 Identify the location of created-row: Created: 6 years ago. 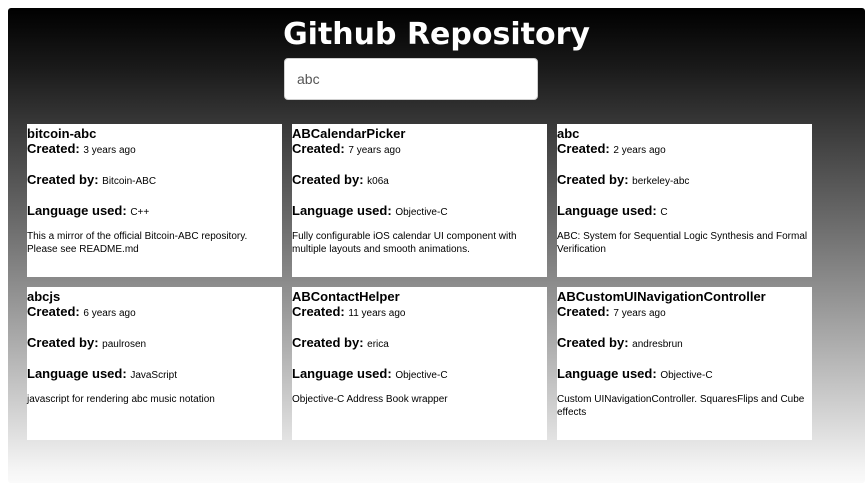
(154, 312).